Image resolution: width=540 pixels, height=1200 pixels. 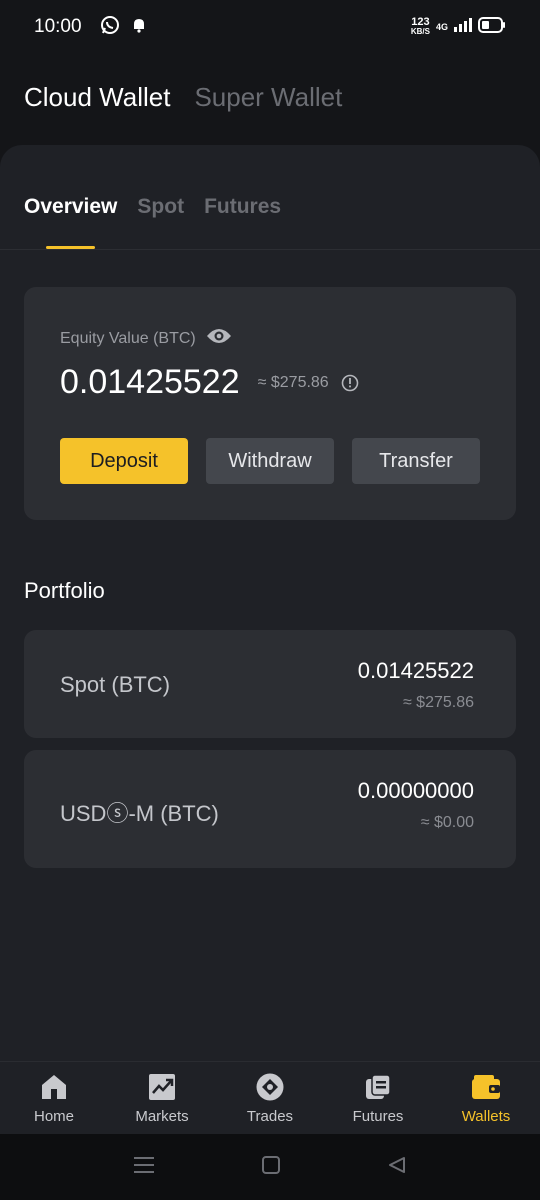 I want to click on nav-trades: Trades, so click(x=270, y=1098).